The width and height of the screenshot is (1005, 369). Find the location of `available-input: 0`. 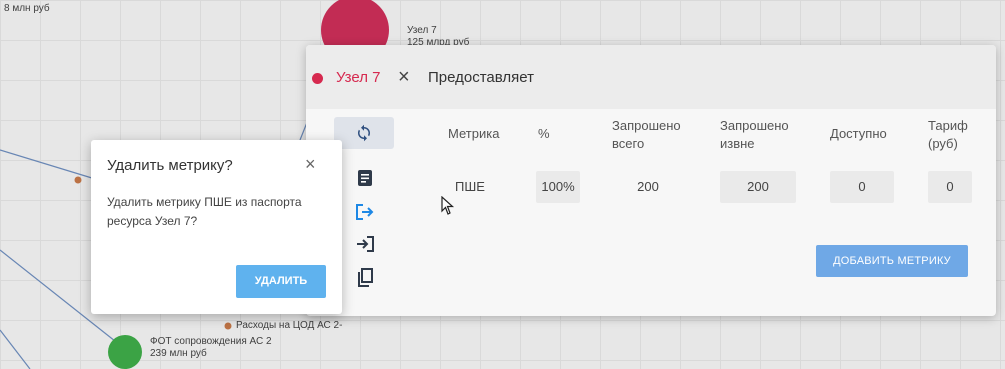

available-input: 0 is located at coordinates (862, 187).